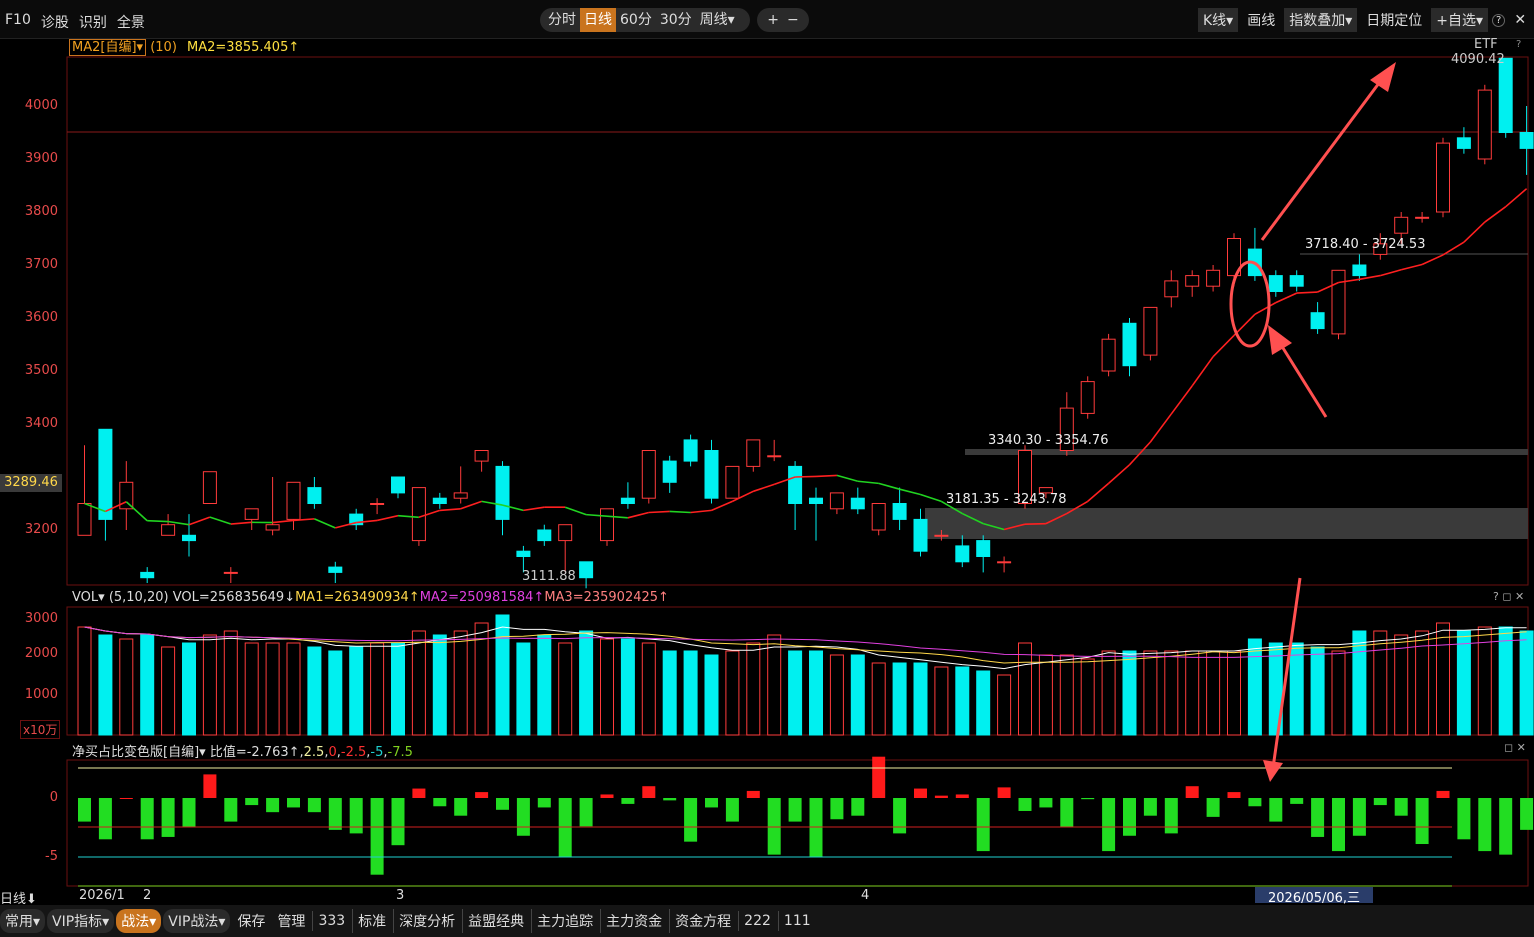 This screenshot has width=1534, height=937. What do you see at coordinates (757, 921) in the screenshot?
I see `template-222: 222` at bounding box center [757, 921].